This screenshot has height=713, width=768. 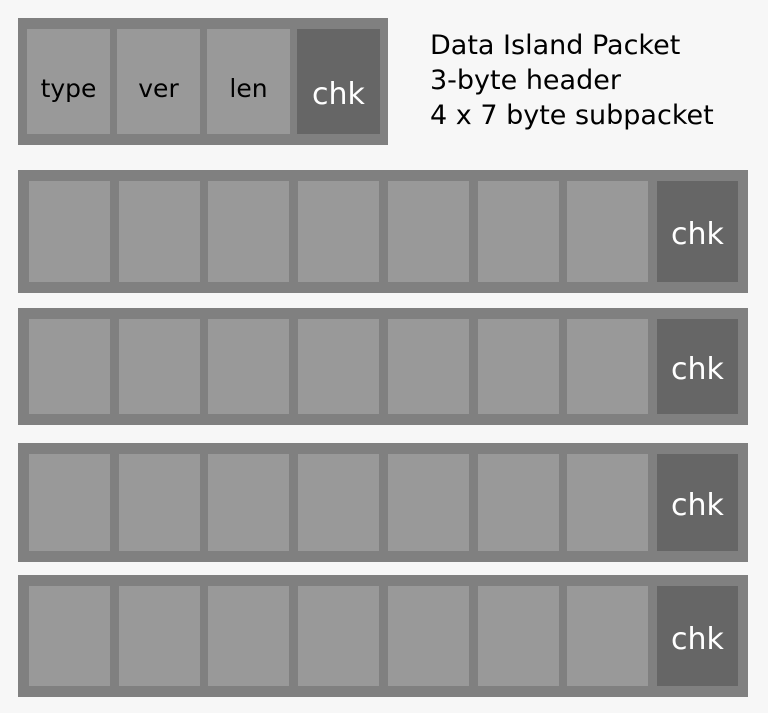 I want to click on subpacket-2-byte-2-cell, so click(x=159, y=366).